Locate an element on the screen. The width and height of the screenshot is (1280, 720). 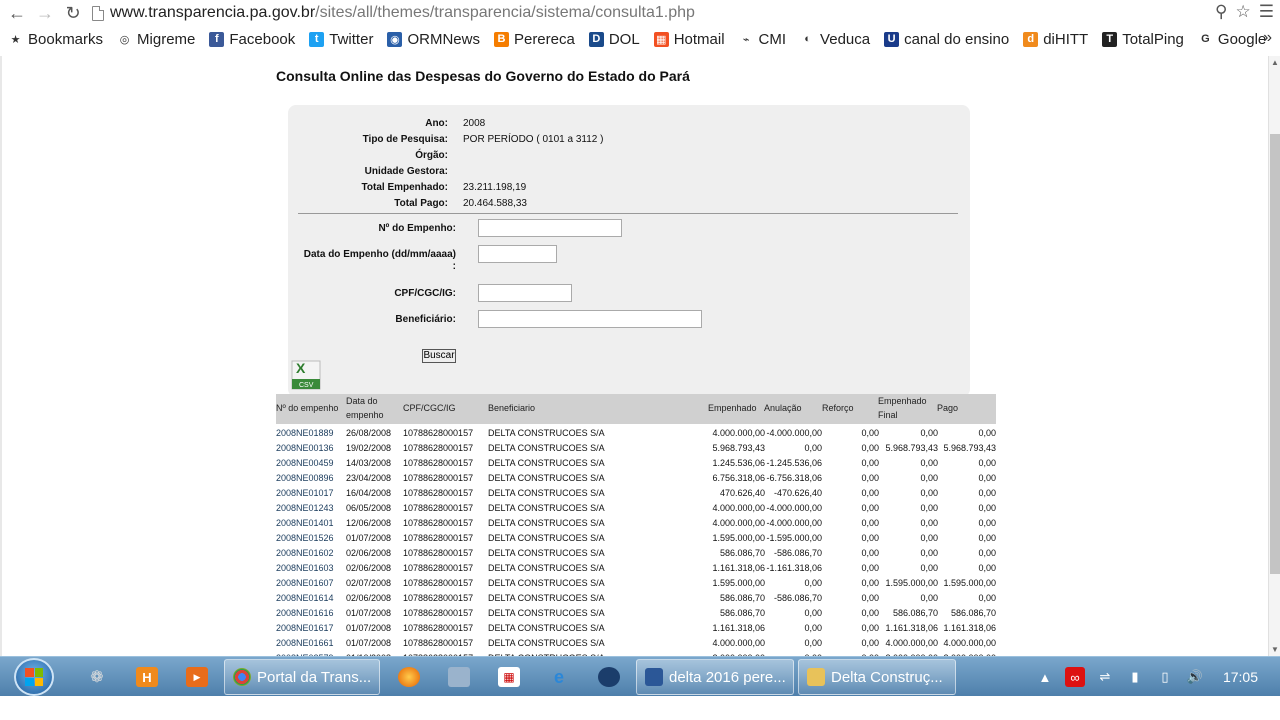
media-player-icon: ▶ is located at coordinates (197, 677).